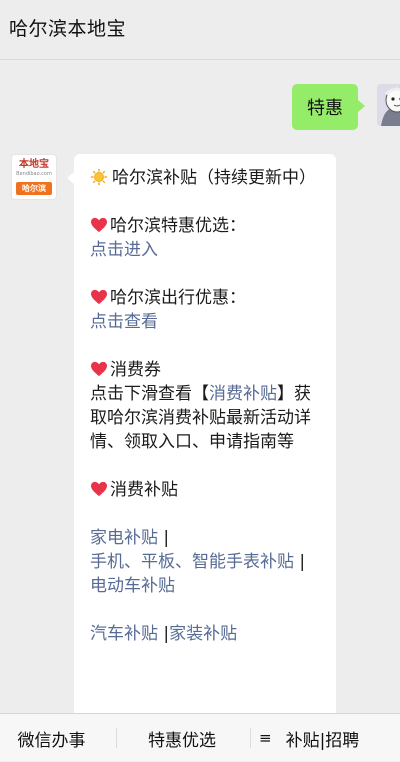 This screenshot has width=400, height=762. I want to click on travel-offers-link: 点击查看, so click(124, 322).